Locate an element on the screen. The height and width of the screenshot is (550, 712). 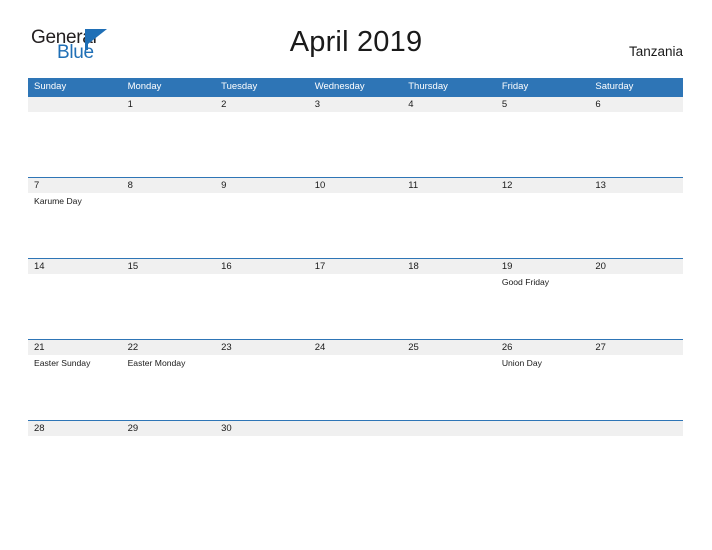
day-number: 27 is located at coordinates (636, 347).